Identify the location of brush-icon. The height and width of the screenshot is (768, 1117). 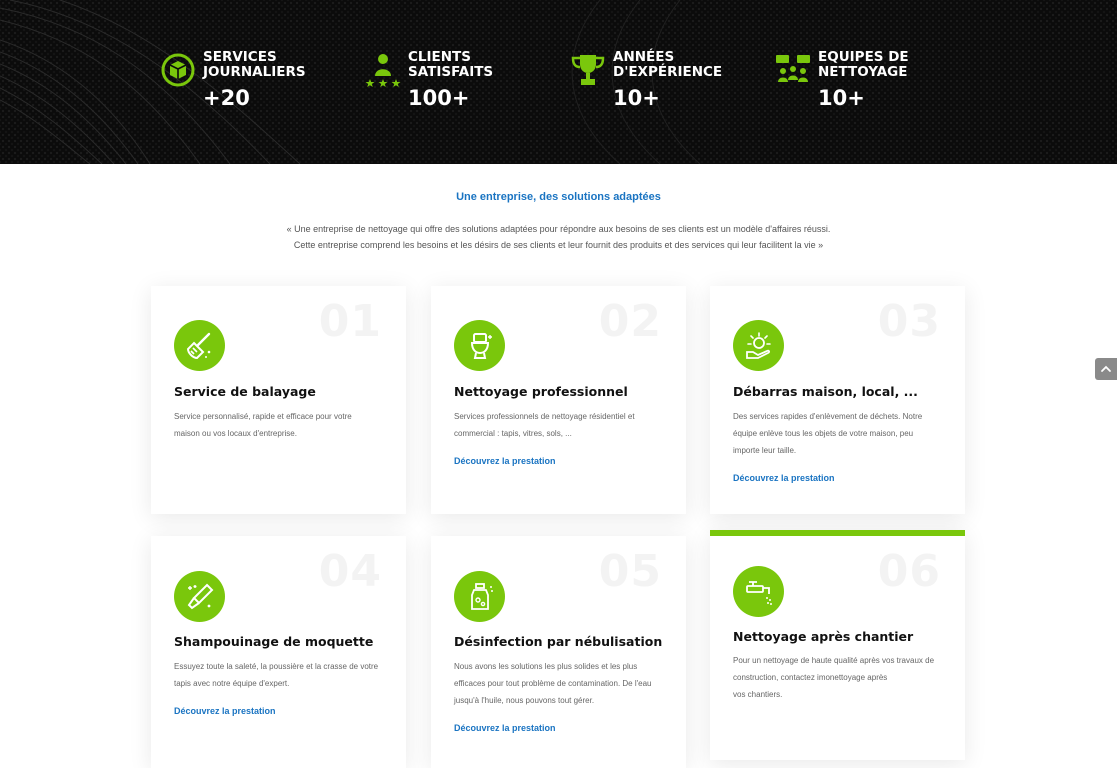
(199, 596).